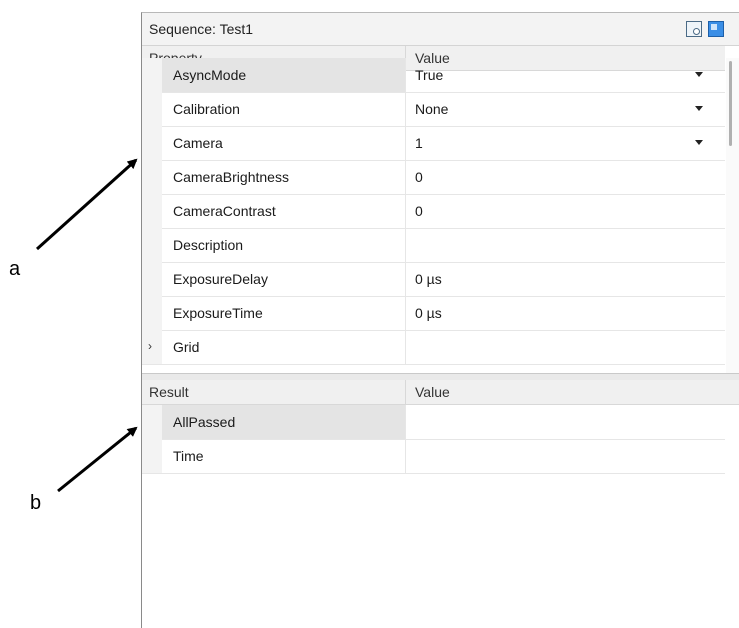 The image size is (739, 628). I want to click on property-scrollbar, so click(732, 215).